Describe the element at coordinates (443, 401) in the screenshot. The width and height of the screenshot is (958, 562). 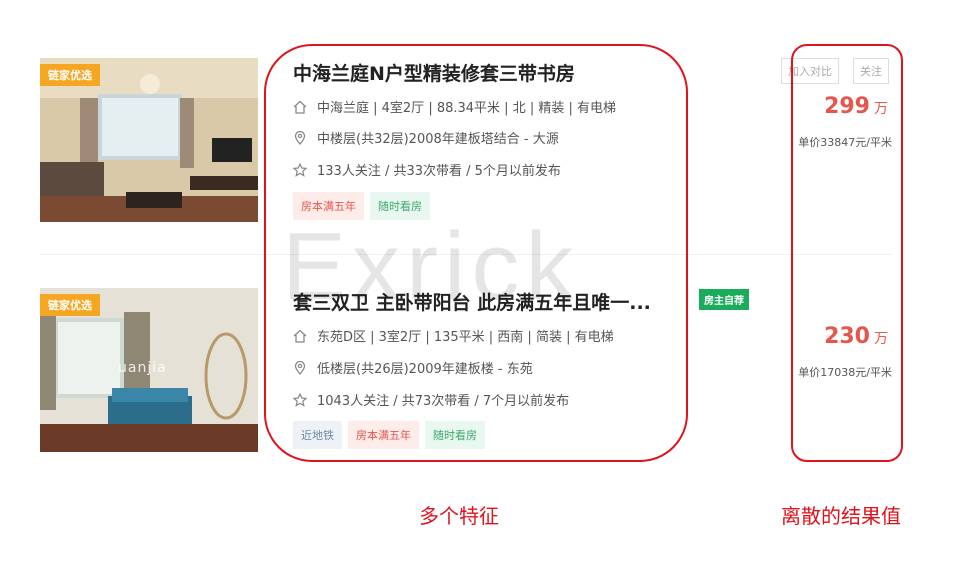
I see `follow-info-text: 1043人关注 / 共73次带看 / 7个月以前发布` at that location.